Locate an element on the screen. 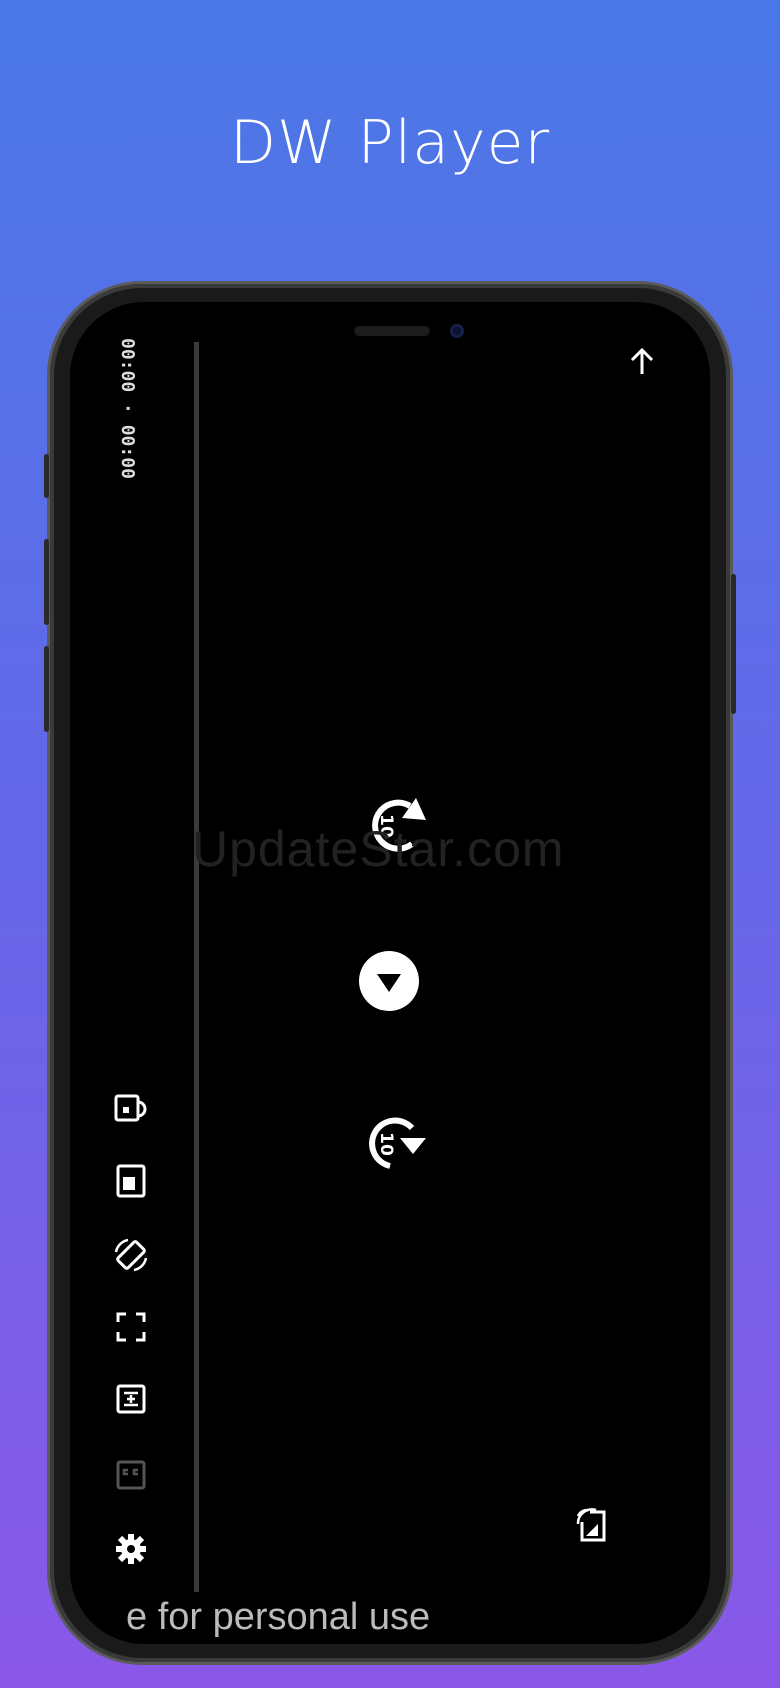 The width and height of the screenshot is (780, 1688). total-time: 00:00 is located at coordinates (127, 451).